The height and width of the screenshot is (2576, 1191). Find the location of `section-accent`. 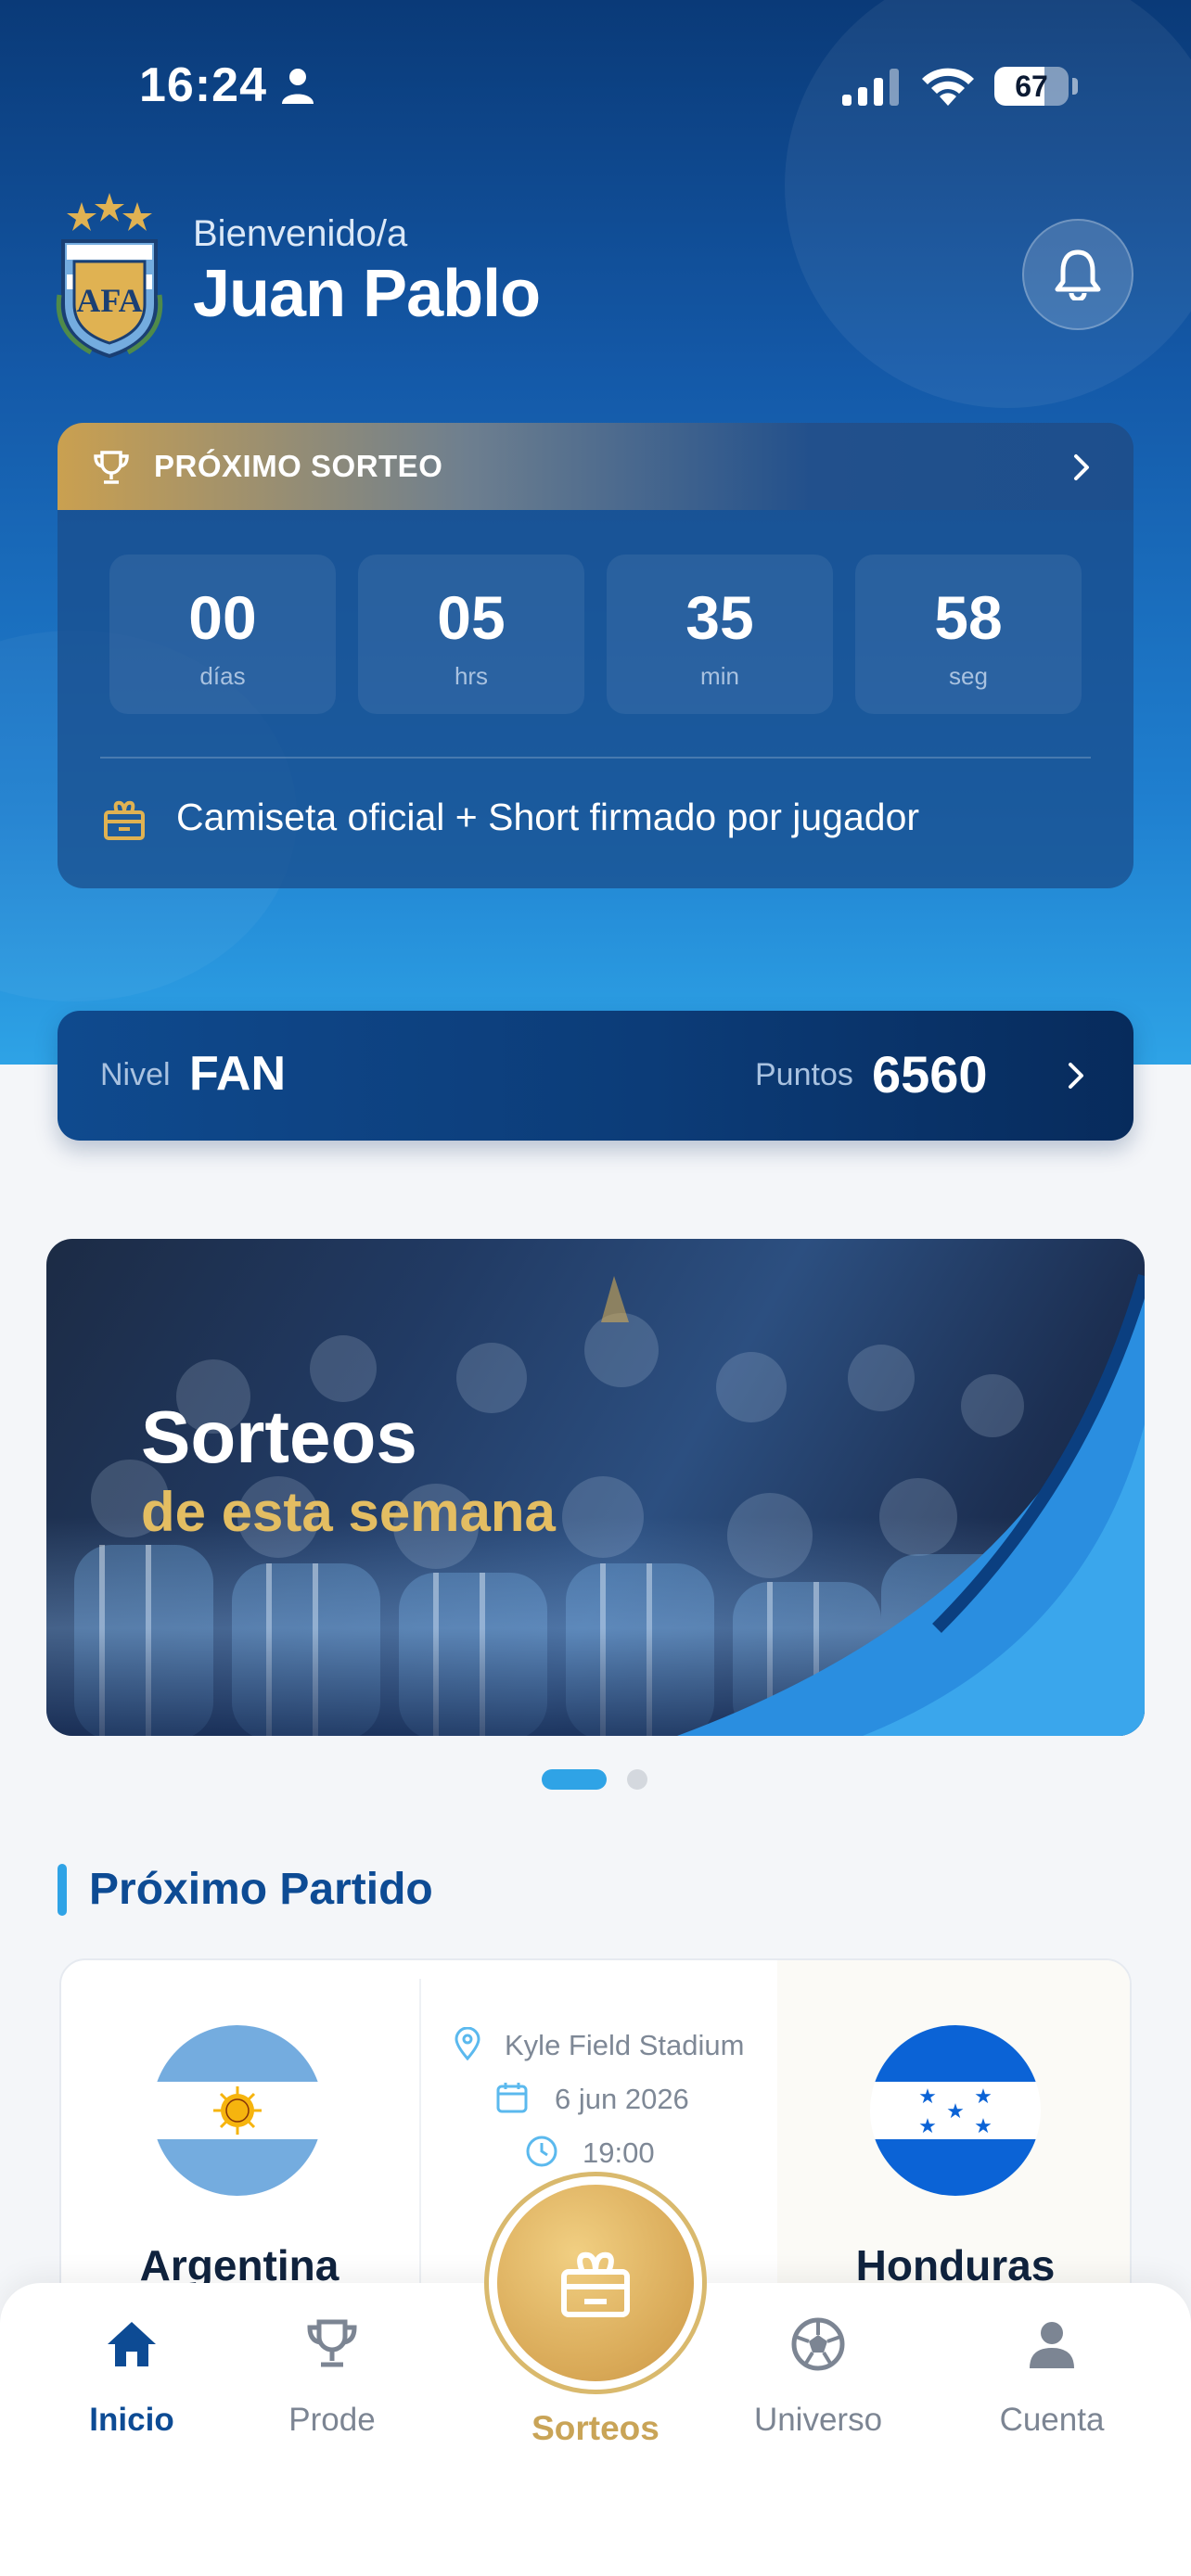

section-accent is located at coordinates (63, 1890).